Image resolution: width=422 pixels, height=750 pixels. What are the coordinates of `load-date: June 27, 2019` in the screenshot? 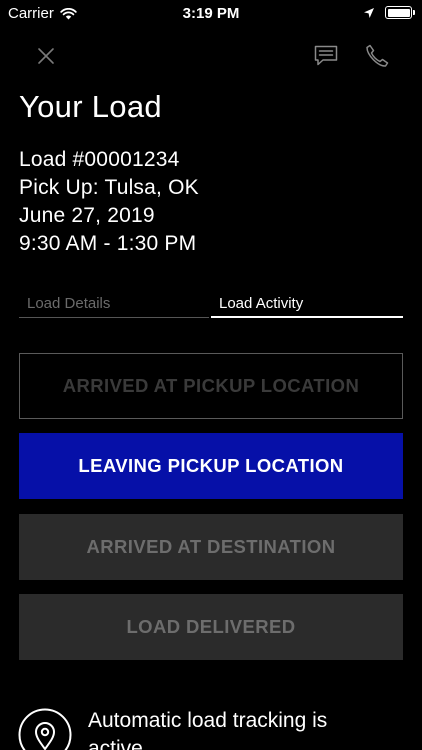 It's located at (87, 215).